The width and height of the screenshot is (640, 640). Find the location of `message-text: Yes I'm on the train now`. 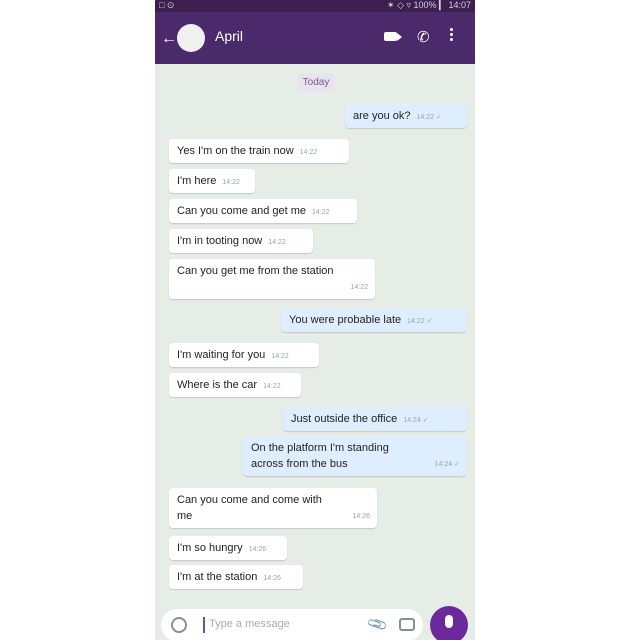

message-text: Yes I'm on the train now is located at coordinates (235, 151).